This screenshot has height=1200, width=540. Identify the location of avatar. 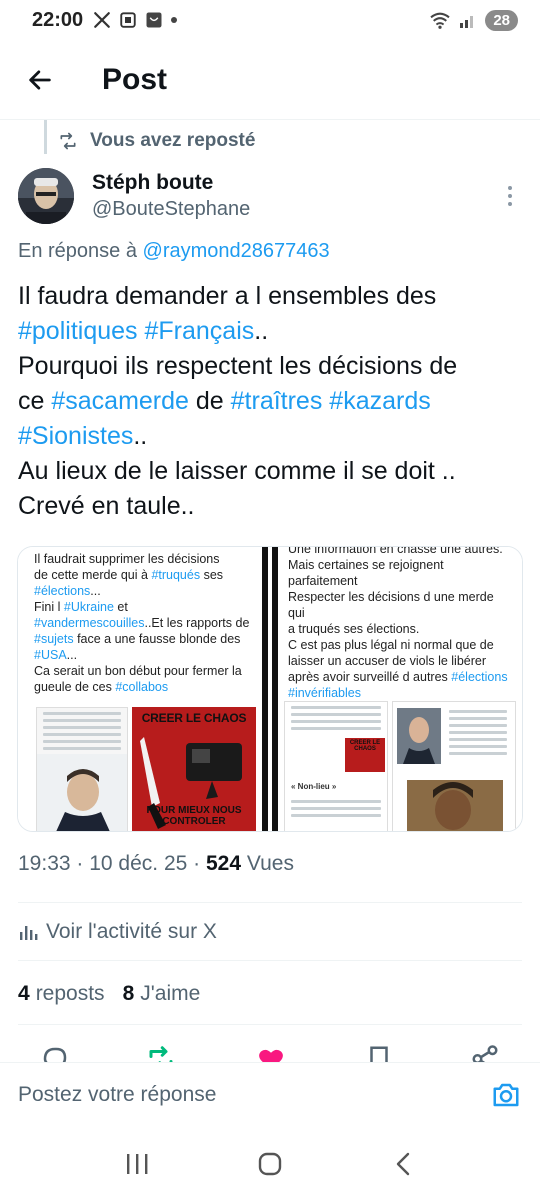
(46, 196).